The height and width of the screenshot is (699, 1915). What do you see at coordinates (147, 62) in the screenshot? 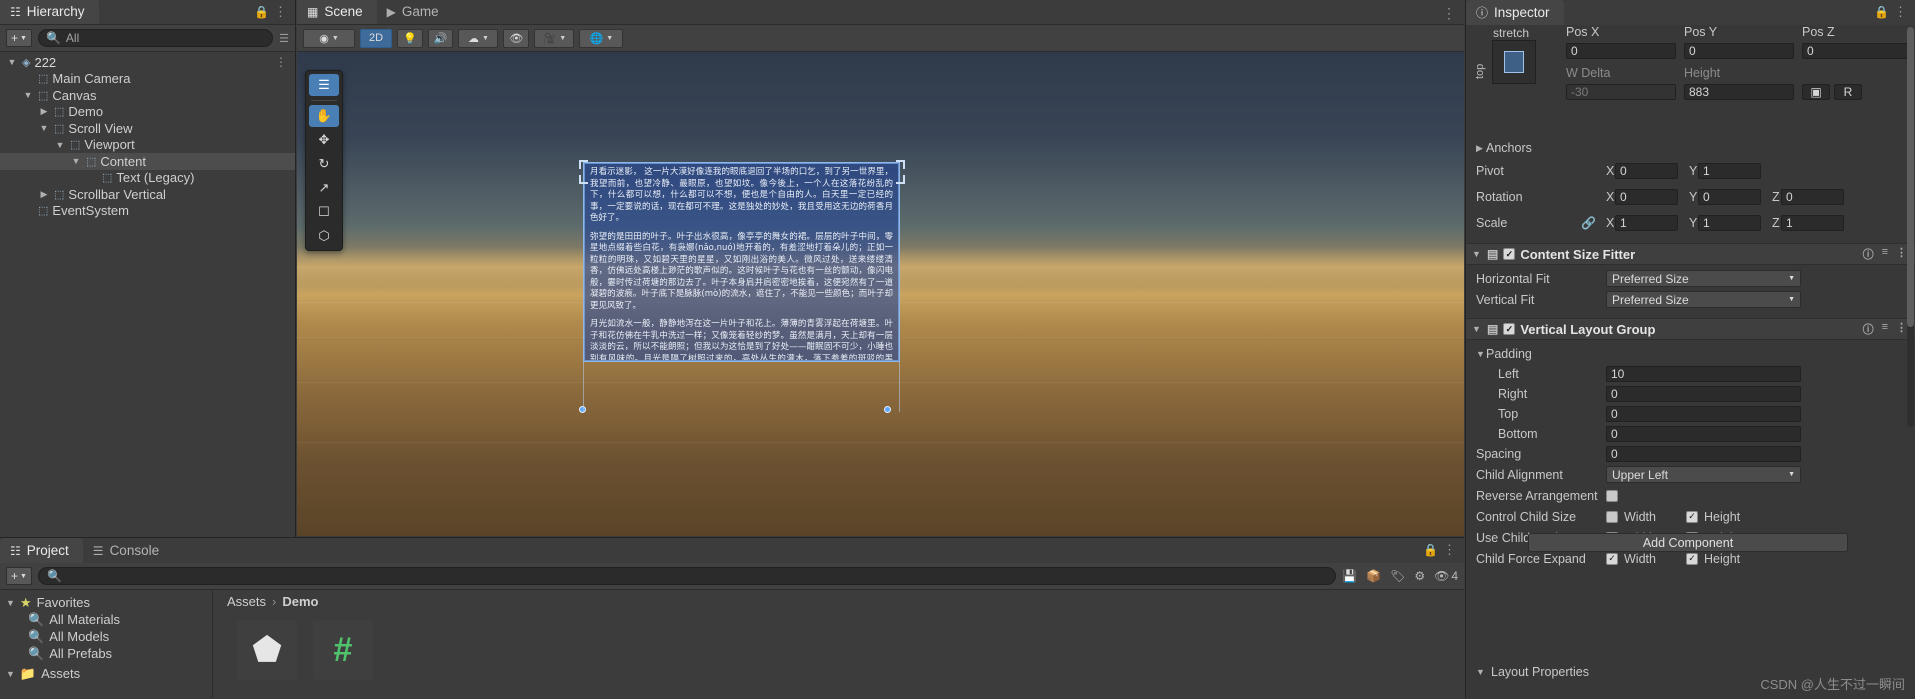
I see `hierarchy-item-222: ▼ ◈ 222 ⋮` at bounding box center [147, 62].